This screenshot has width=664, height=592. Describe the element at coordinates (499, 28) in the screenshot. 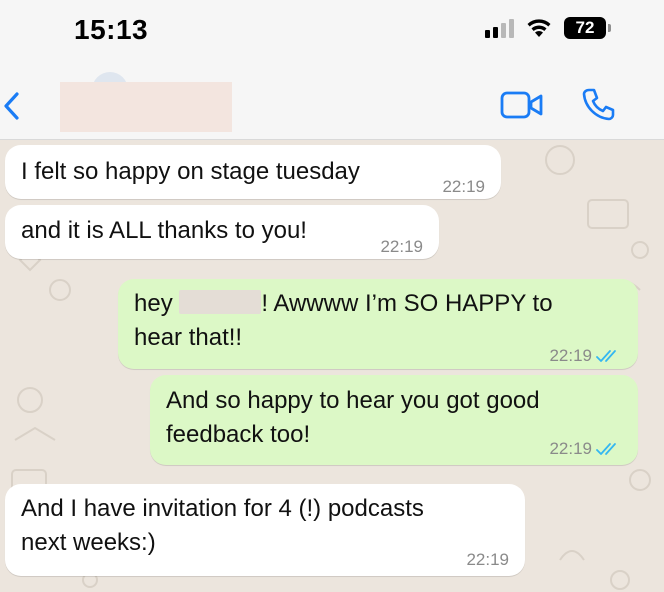

I see `signal-icon` at that location.